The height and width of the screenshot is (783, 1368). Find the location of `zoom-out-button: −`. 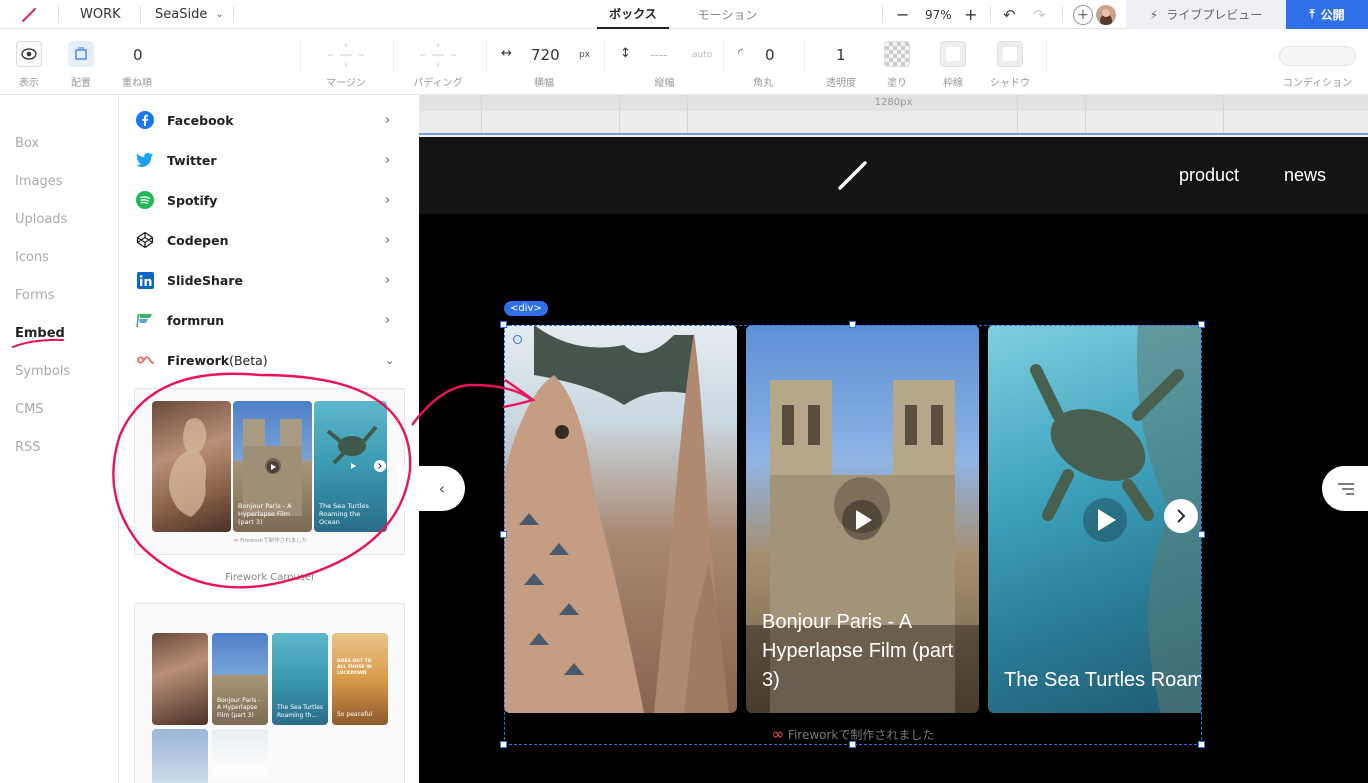

zoom-out-button: − is located at coordinates (902, 14).